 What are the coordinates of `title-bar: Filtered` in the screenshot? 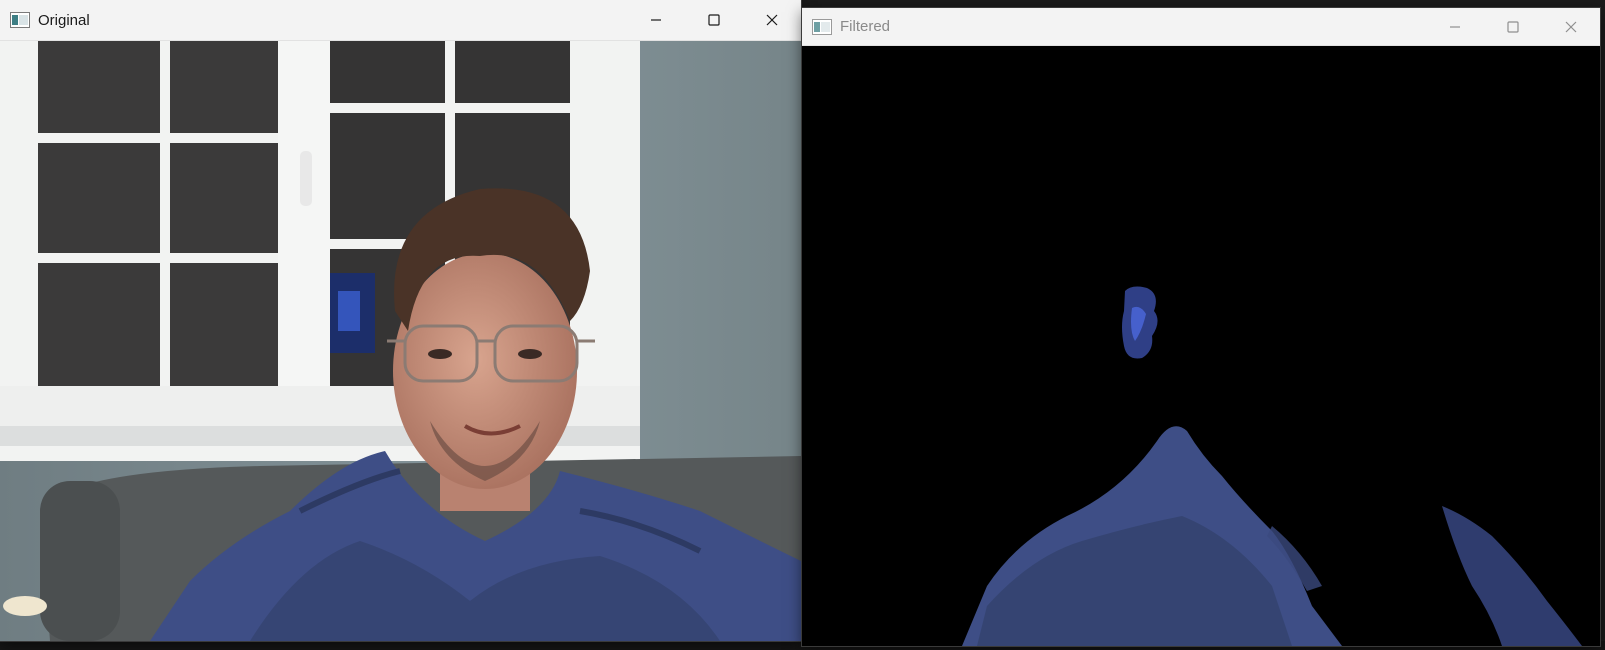 It's located at (1201, 27).